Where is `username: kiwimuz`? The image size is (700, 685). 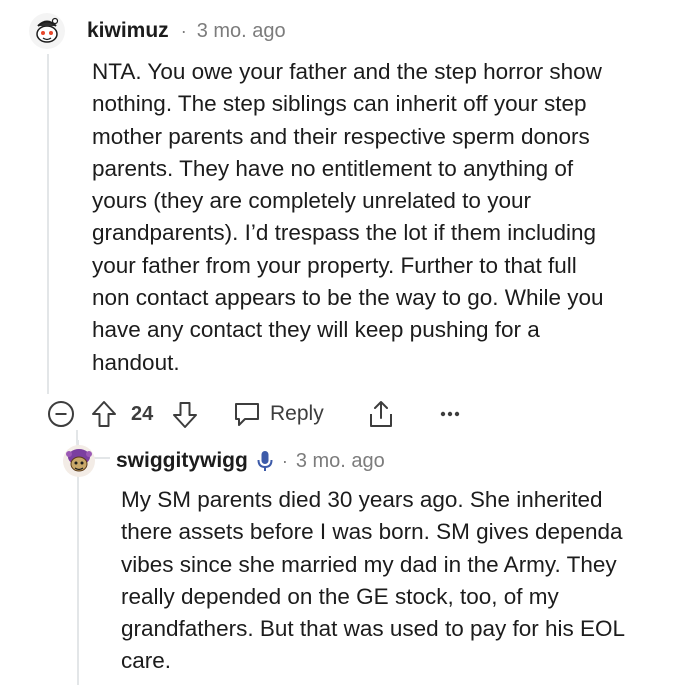
username: kiwimuz is located at coordinates (128, 31).